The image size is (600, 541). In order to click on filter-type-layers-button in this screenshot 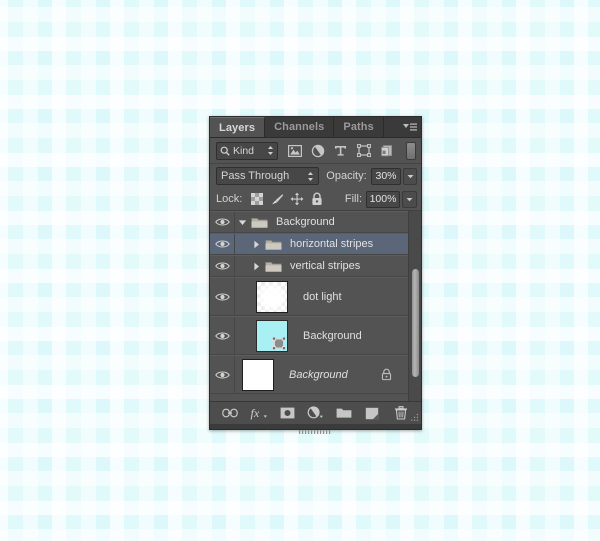, I will do `click(340, 151)`.